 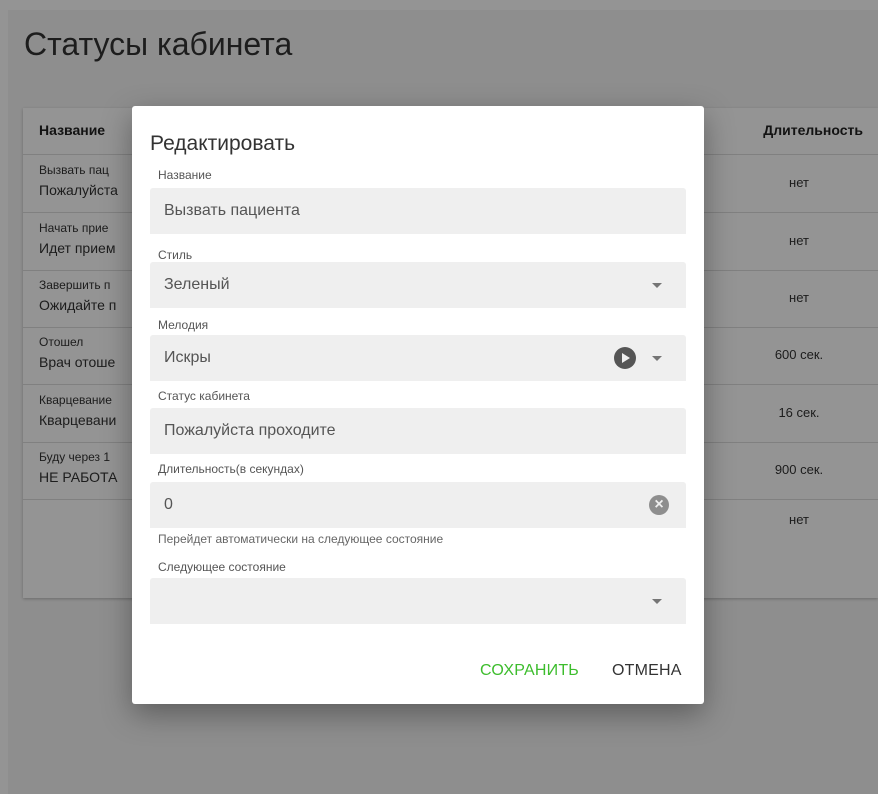 What do you see at coordinates (250, 430) in the screenshot?
I see `cabinet-status-value: Пожалуйста проходите` at bounding box center [250, 430].